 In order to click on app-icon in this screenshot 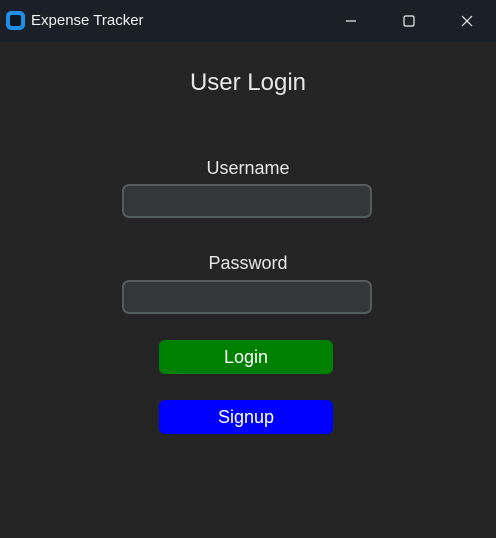, I will do `click(15, 20)`.